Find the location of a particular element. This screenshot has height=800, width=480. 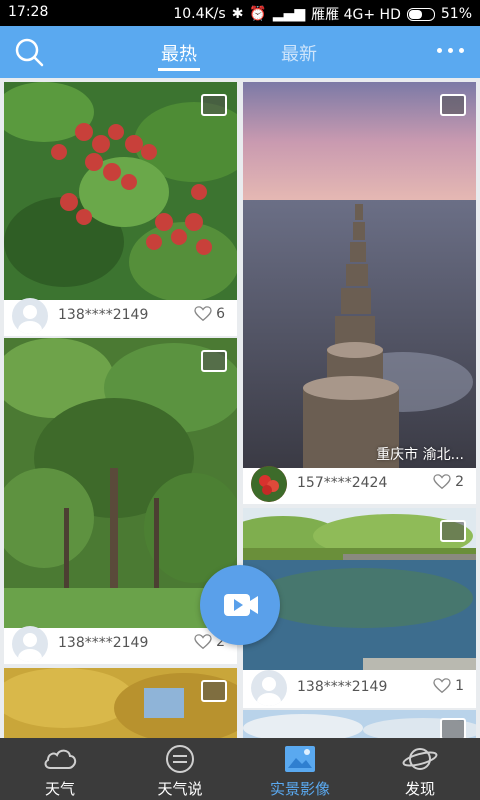

tab-hot: 最热 is located at coordinates (179, 53).